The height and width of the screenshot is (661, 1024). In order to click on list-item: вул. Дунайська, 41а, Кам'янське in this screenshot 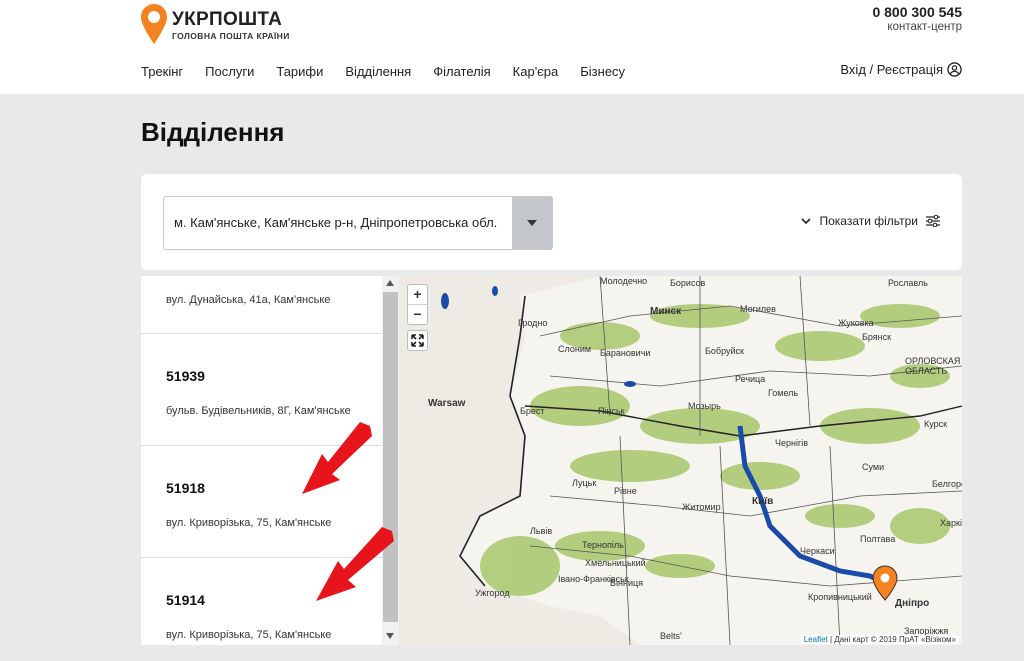, I will do `click(261, 305)`.